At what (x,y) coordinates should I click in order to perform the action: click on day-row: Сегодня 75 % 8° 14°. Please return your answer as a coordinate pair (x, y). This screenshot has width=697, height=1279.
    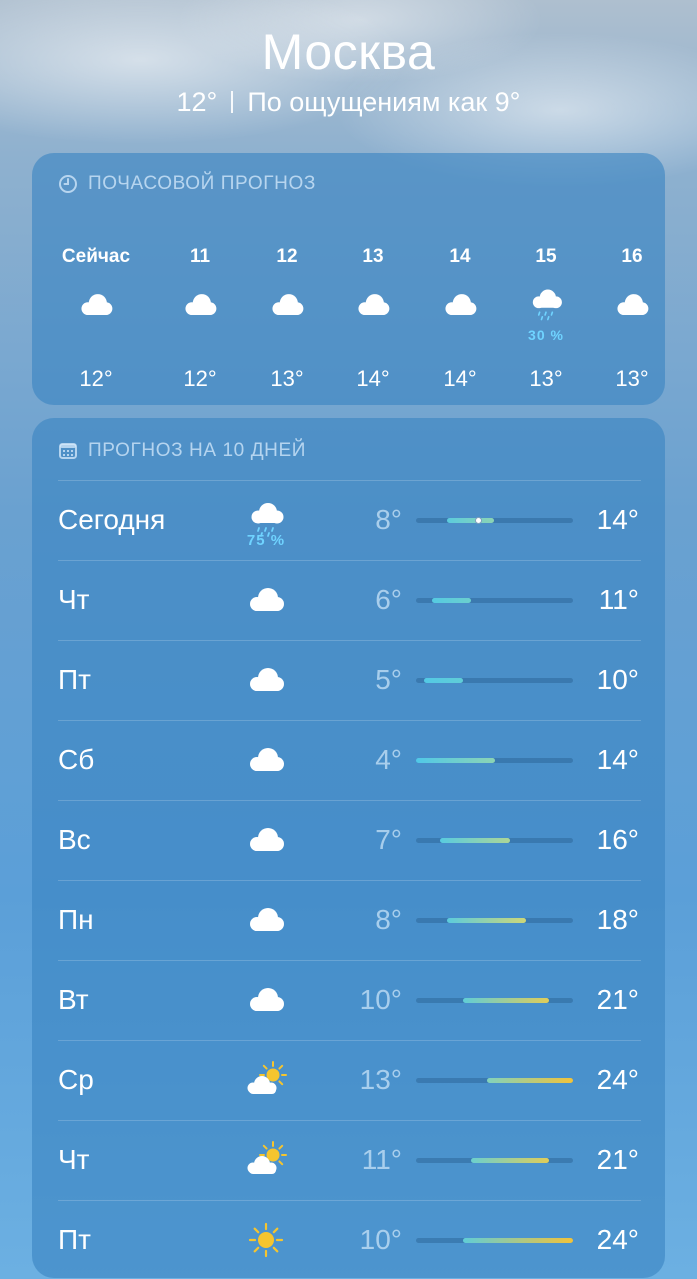
    Looking at the image, I should click on (348, 520).